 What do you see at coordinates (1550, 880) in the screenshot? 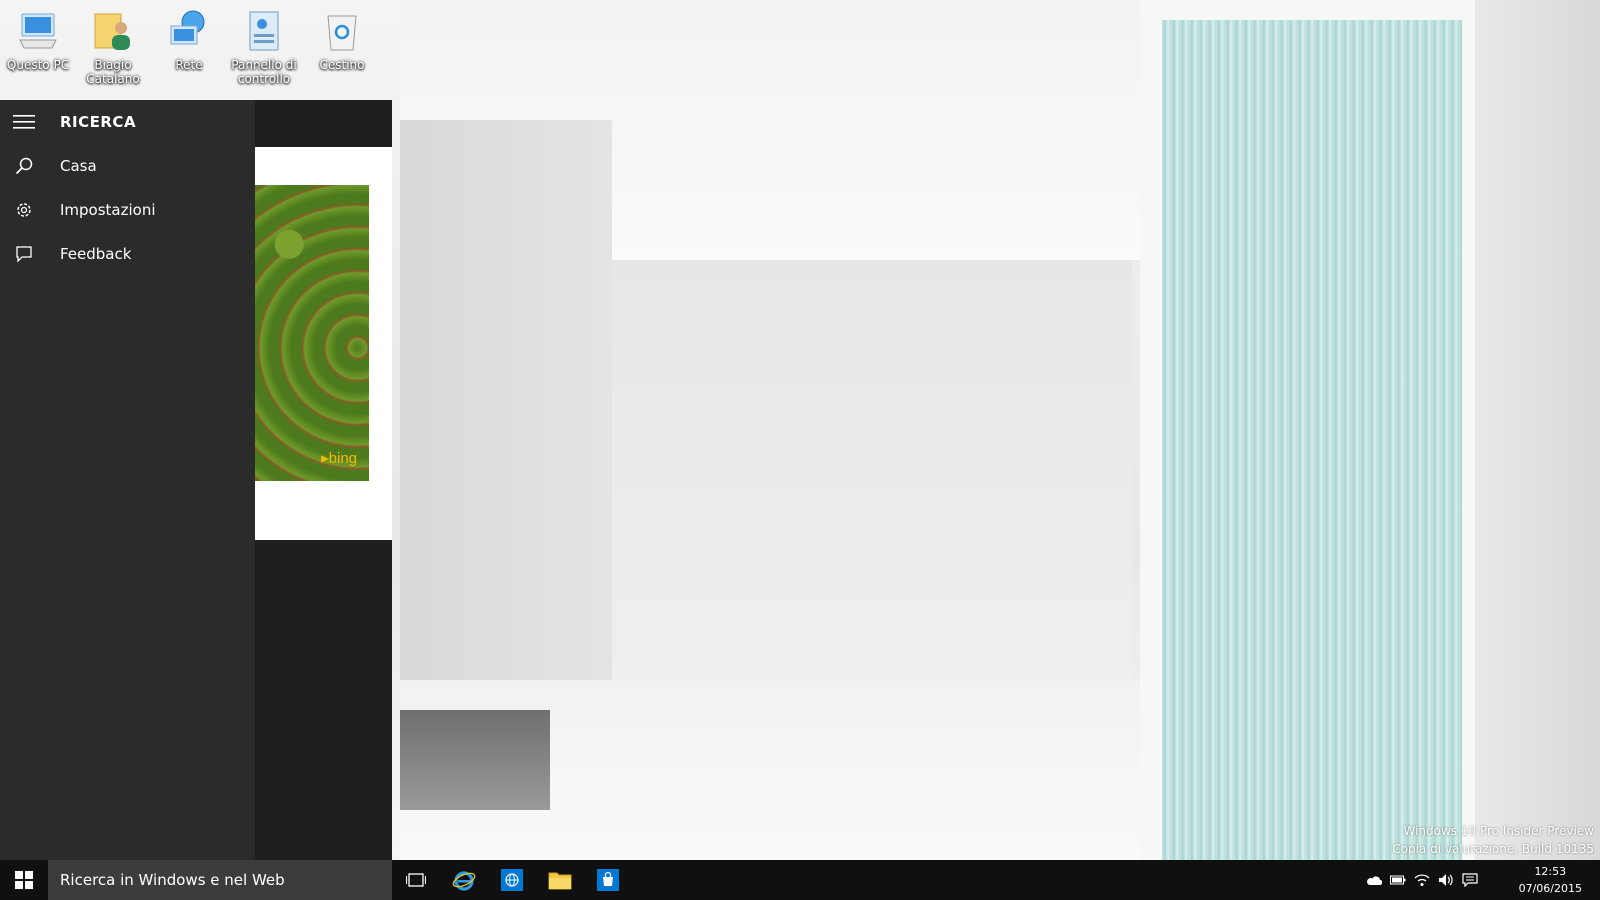
I see `taskbar-clock: 12:53 07/06/2015` at bounding box center [1550, 880].